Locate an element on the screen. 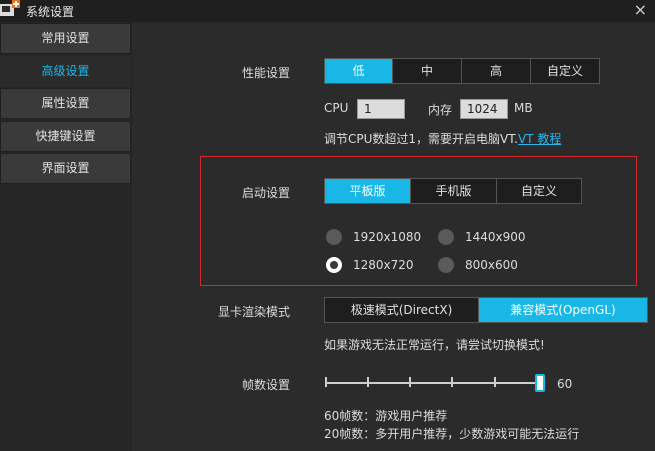 This screenshot has height=451, width=655. render-option-opengl: 兼容模式(OpenGL) is located at coordinates (563, 310).